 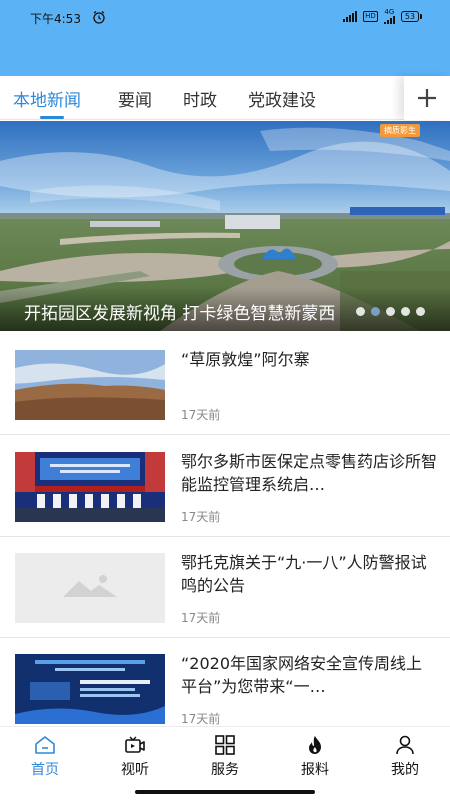 What do you see at coordinates (389, 20) in the screenshot?
I see `signal-2-icon` at bounding box center [389, 20].